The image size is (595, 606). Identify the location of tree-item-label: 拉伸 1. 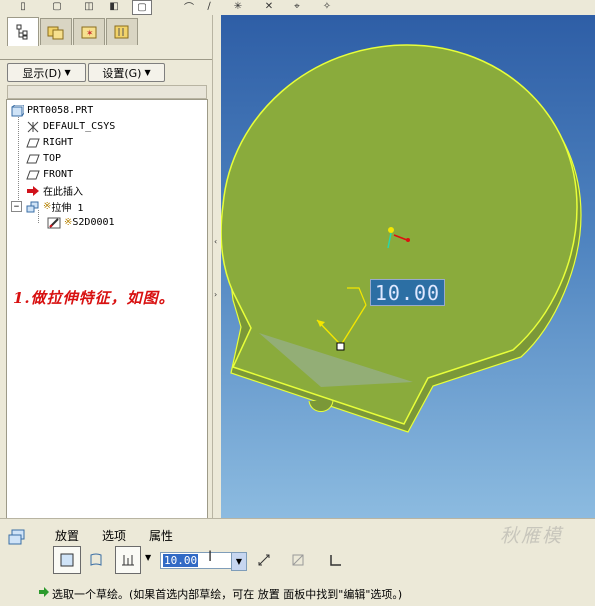
(67, 208).